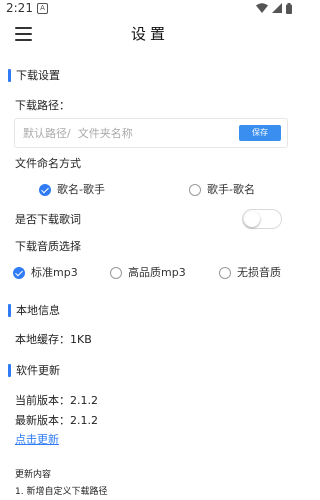 This screenshot has width=320, height=500. Describe the element at coordinates (81, 339) in the screenshot. I see `cache-value: 1KB` at that location.